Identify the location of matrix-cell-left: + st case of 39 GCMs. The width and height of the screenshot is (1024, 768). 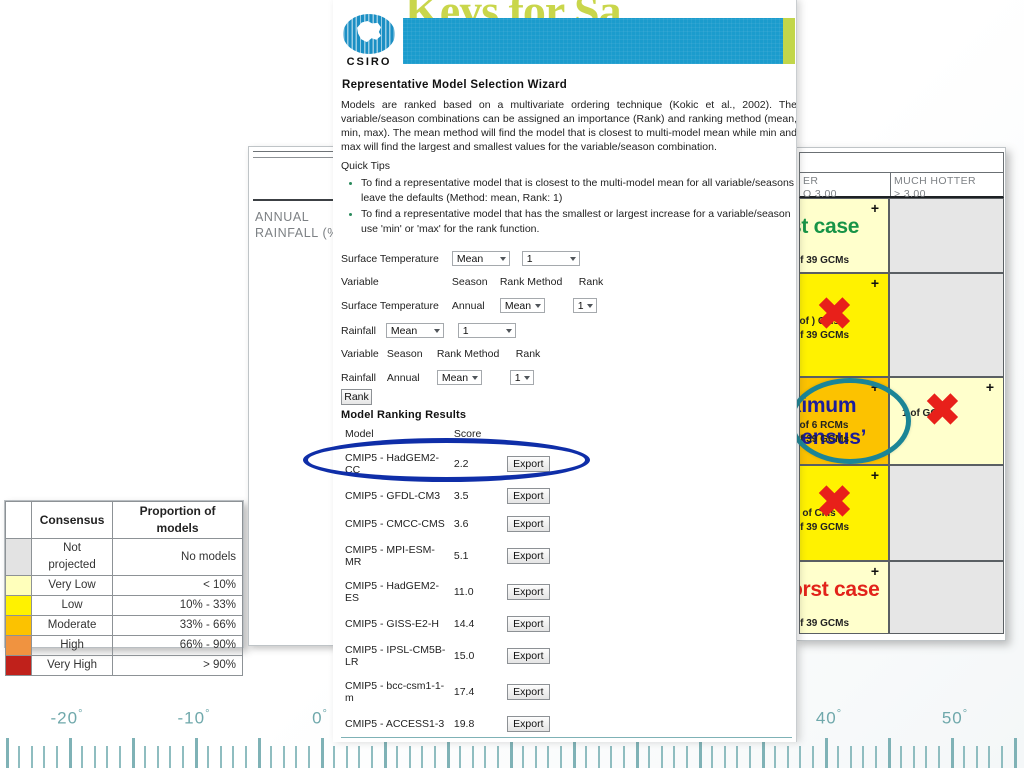
(844, 235).